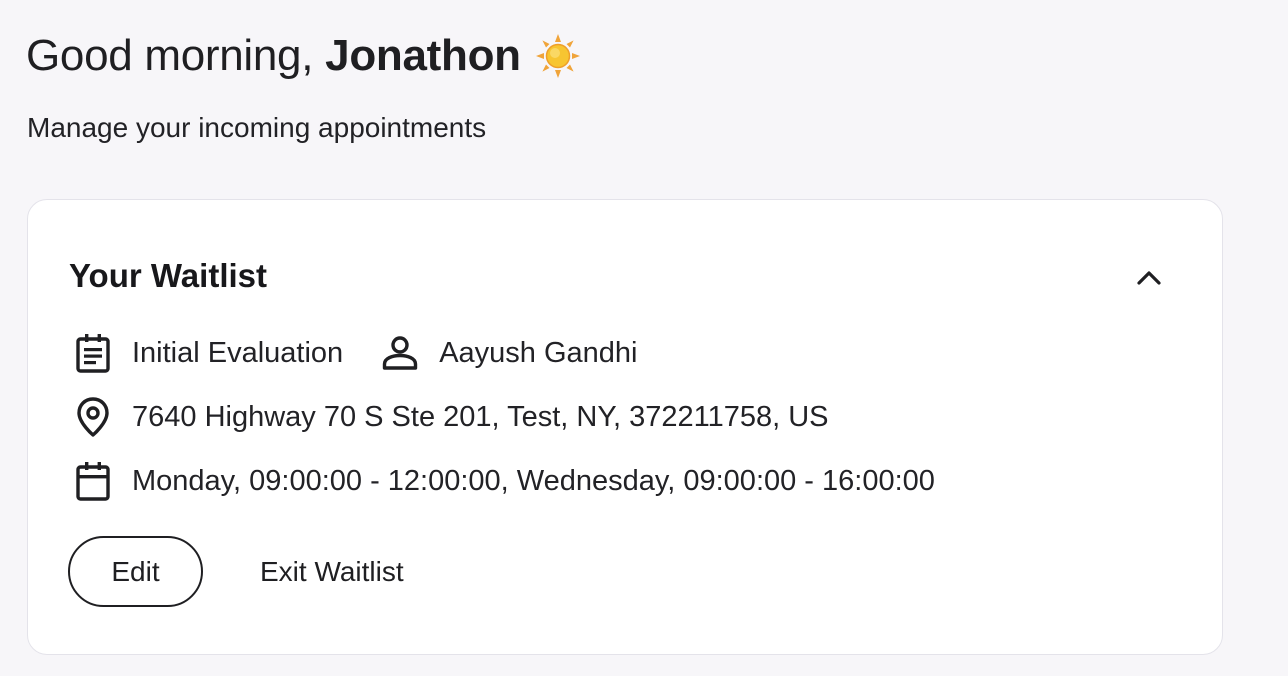 This screenshot has width=1288, height=676. I want to click on map-pin-icon, so click(93, 417).